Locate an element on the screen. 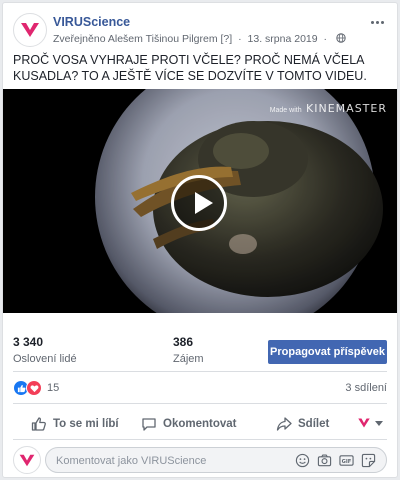  act-as-page-selector is located at coordinates (370, 423).